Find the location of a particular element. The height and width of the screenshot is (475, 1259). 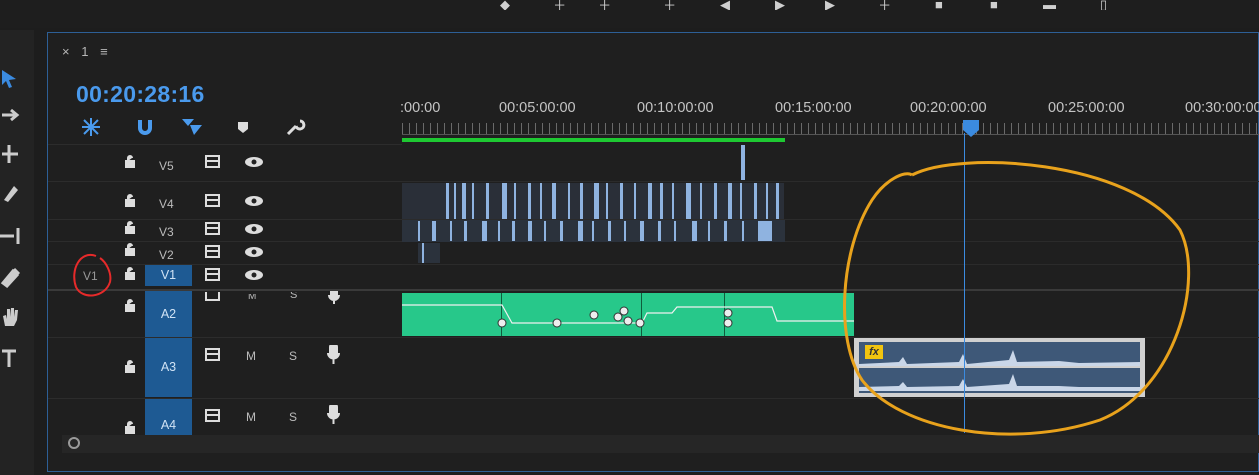

red-circle-annotation is located at coordinates (92, 275).